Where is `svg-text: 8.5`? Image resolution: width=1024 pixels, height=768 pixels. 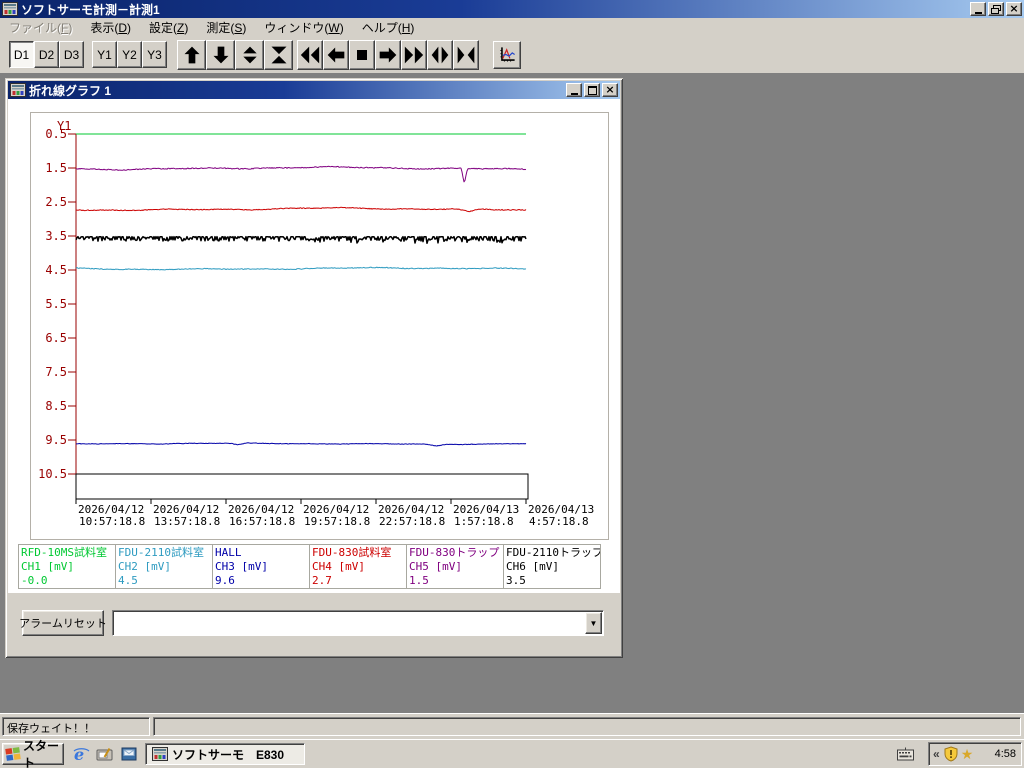
svg-text: 8.5 is located at coordinates (56, 406).